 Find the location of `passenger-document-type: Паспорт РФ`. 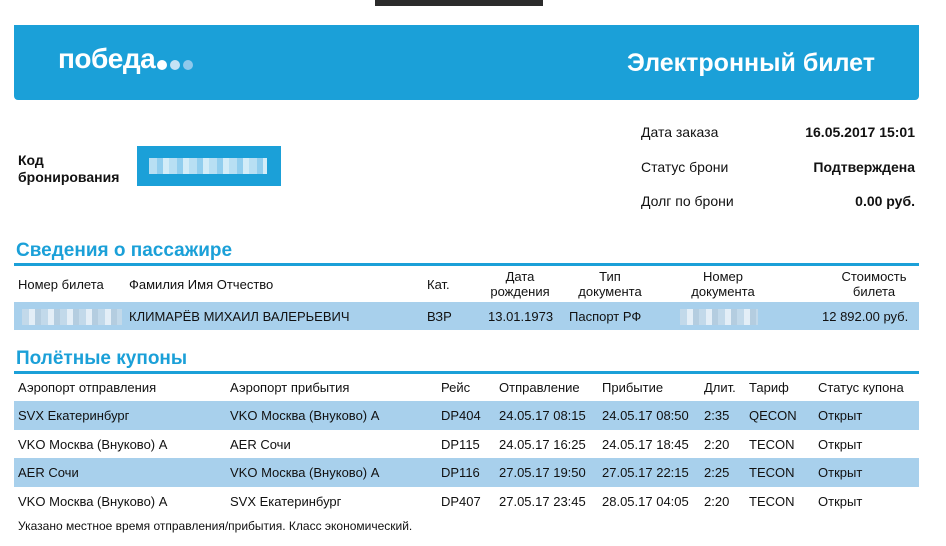

passenger-document-type: Паспорт РФ is located at coordinates (605, 316).